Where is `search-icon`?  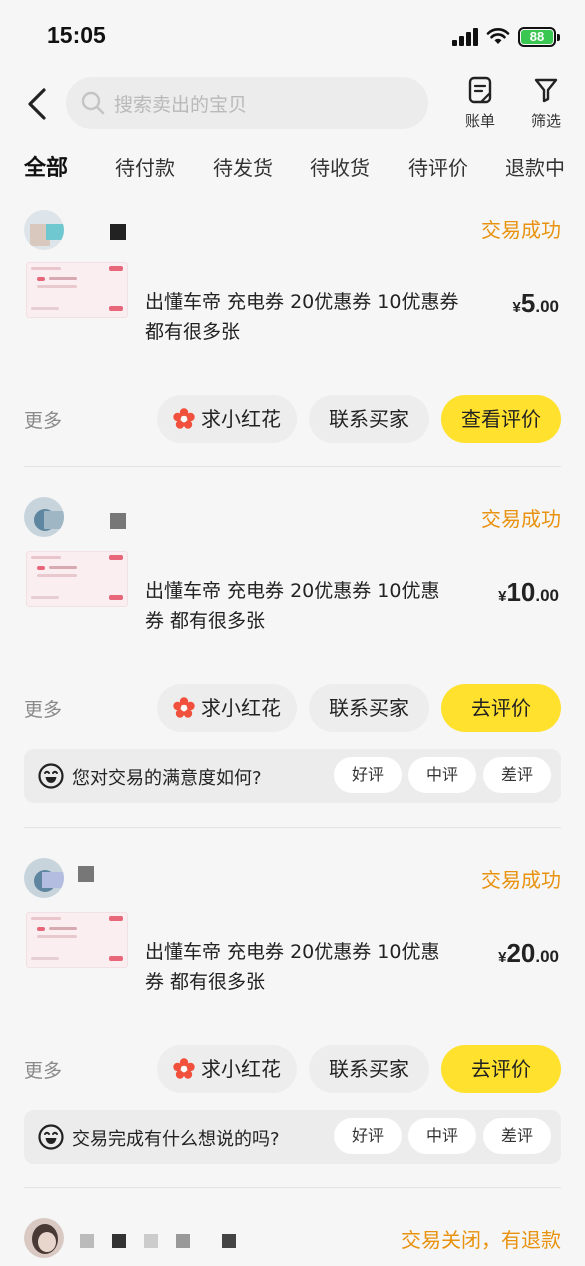
search-icon is located at coordinates (93, 103).